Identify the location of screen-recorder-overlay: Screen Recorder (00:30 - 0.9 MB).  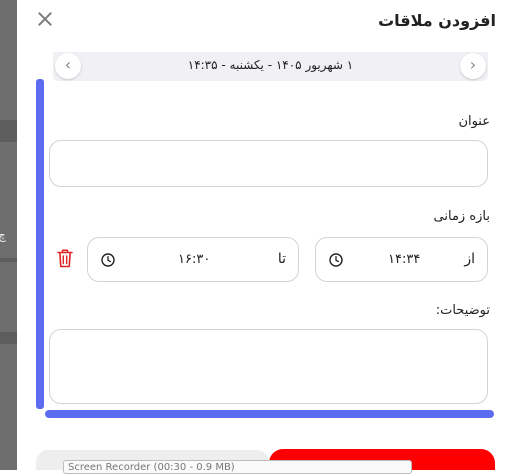
(237, 467).